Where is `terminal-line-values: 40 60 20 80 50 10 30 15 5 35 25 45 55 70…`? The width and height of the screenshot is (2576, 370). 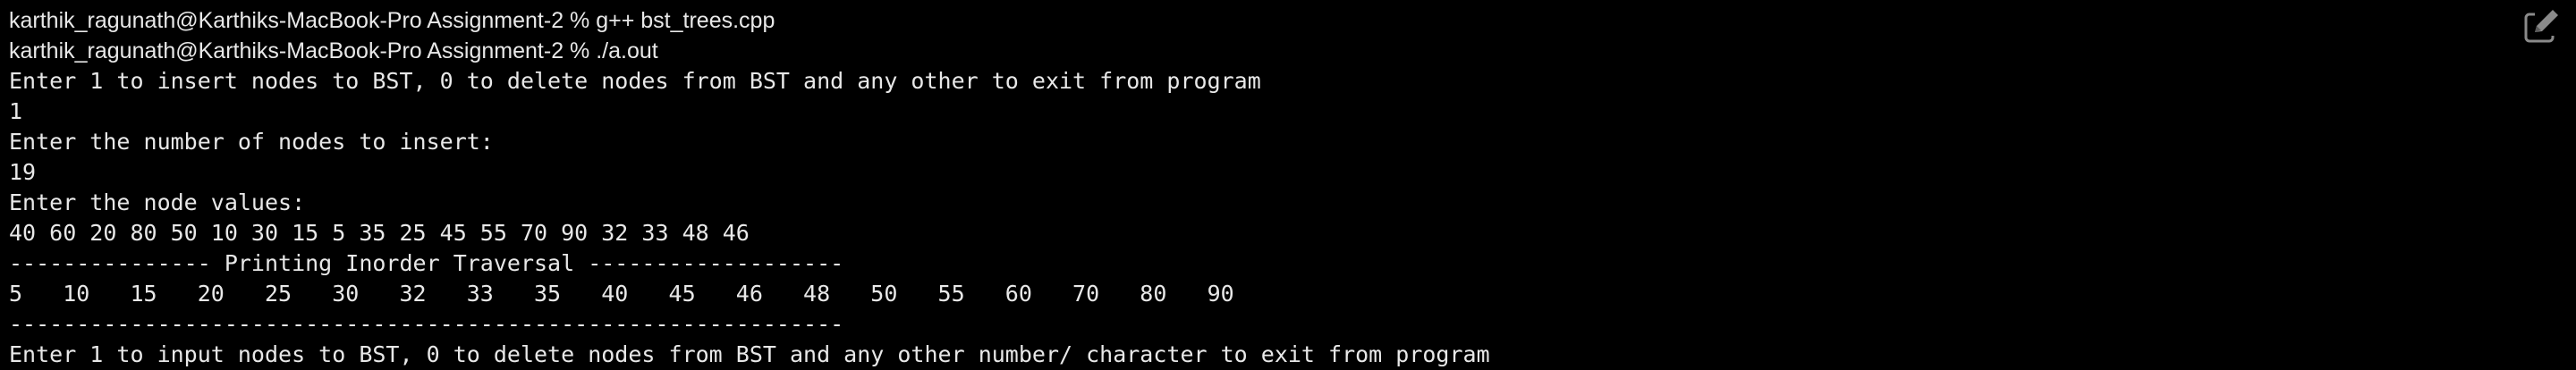 terminal-line-values: 40 60 20 80 50 10 30 15 5 35 25 45 55 70… is located at coordinates (379, 233).